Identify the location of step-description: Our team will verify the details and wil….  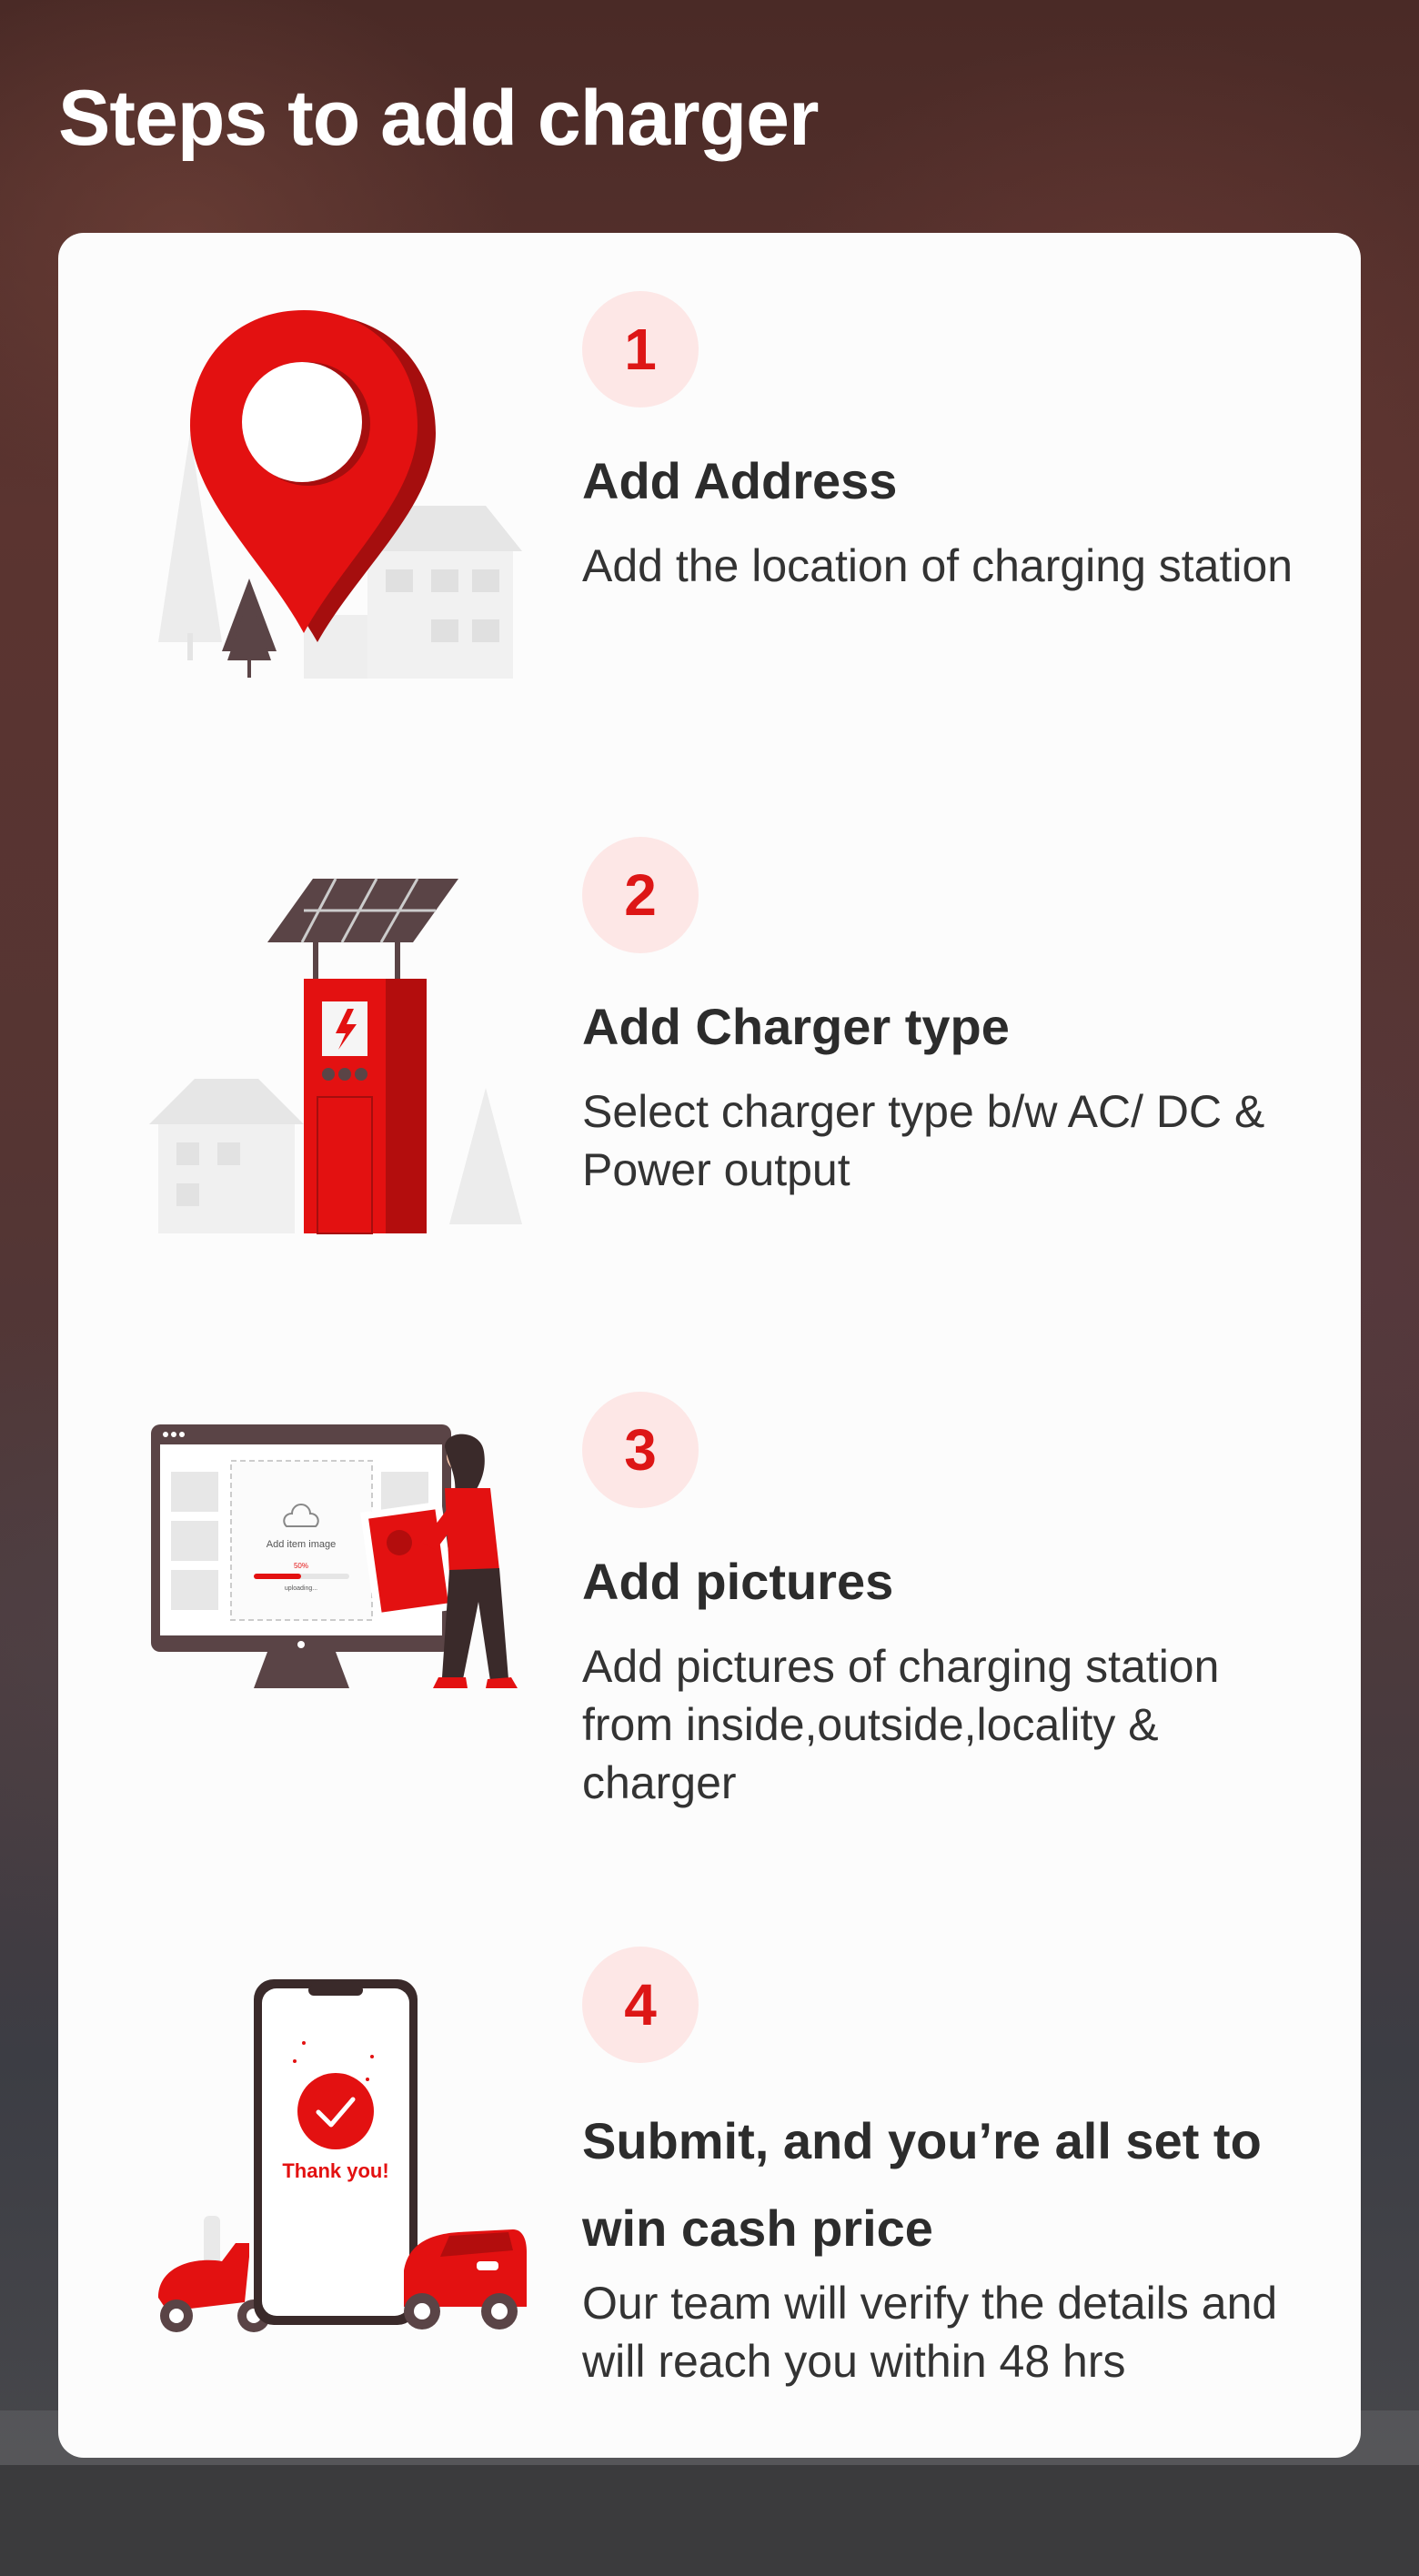
(930, 2332).